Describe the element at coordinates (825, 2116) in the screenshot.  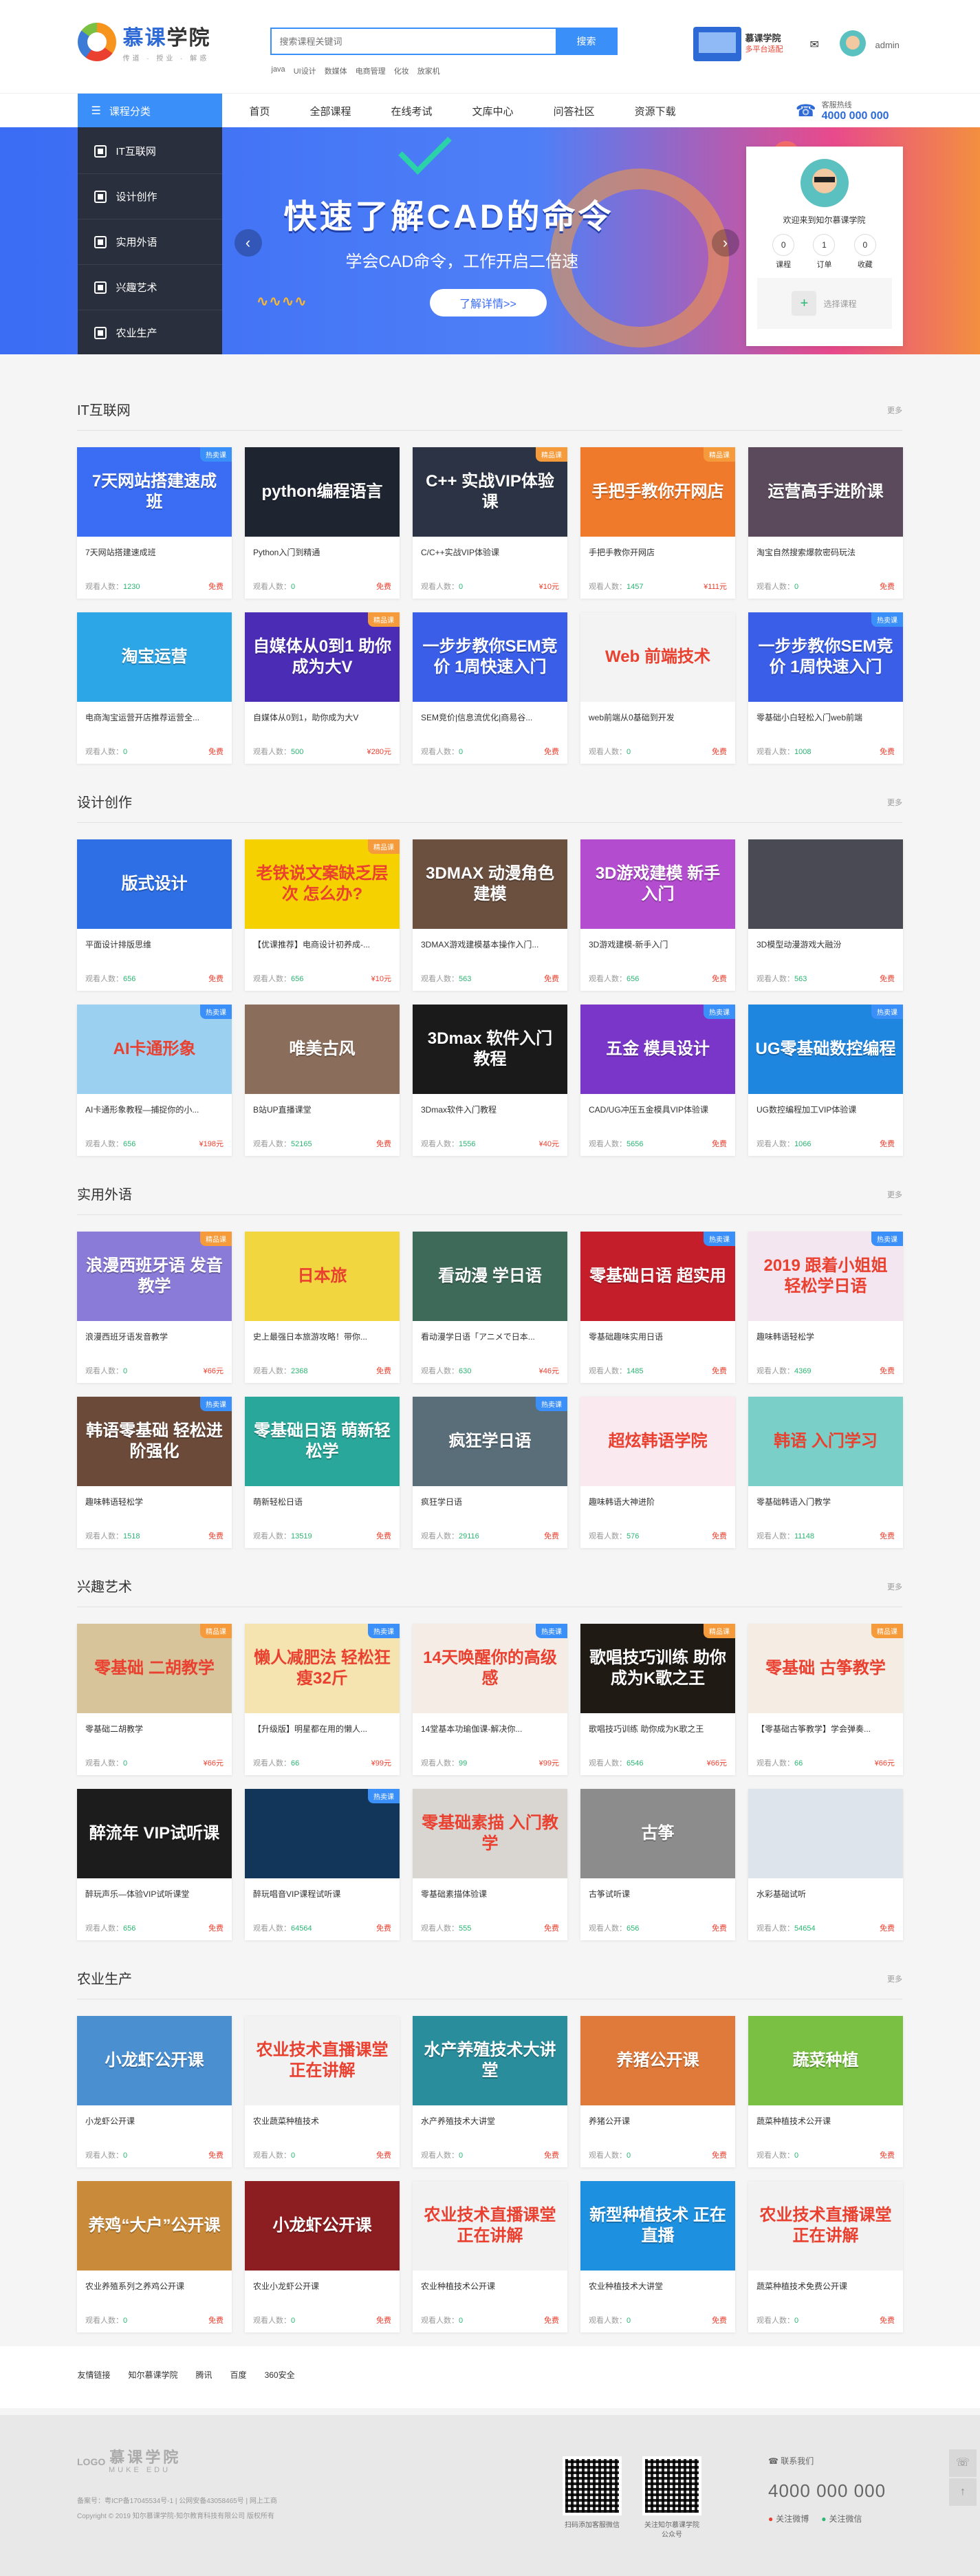
I see `course-title: 蔬菜种植技术公开课` at that location.